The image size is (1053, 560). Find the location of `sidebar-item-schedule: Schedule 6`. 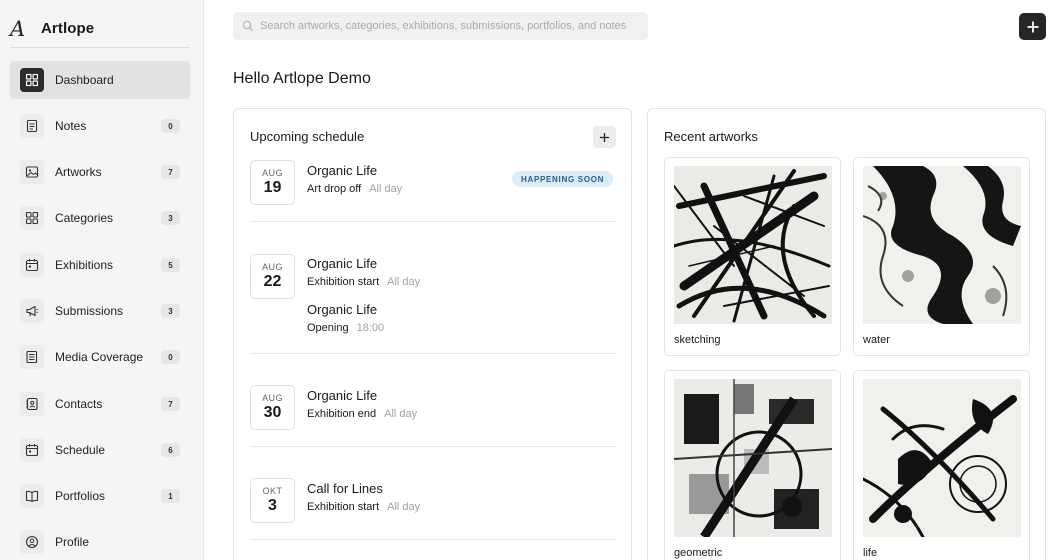

sidebar-item-schedule: Schedule 6 is located at coordinates (100, 450).